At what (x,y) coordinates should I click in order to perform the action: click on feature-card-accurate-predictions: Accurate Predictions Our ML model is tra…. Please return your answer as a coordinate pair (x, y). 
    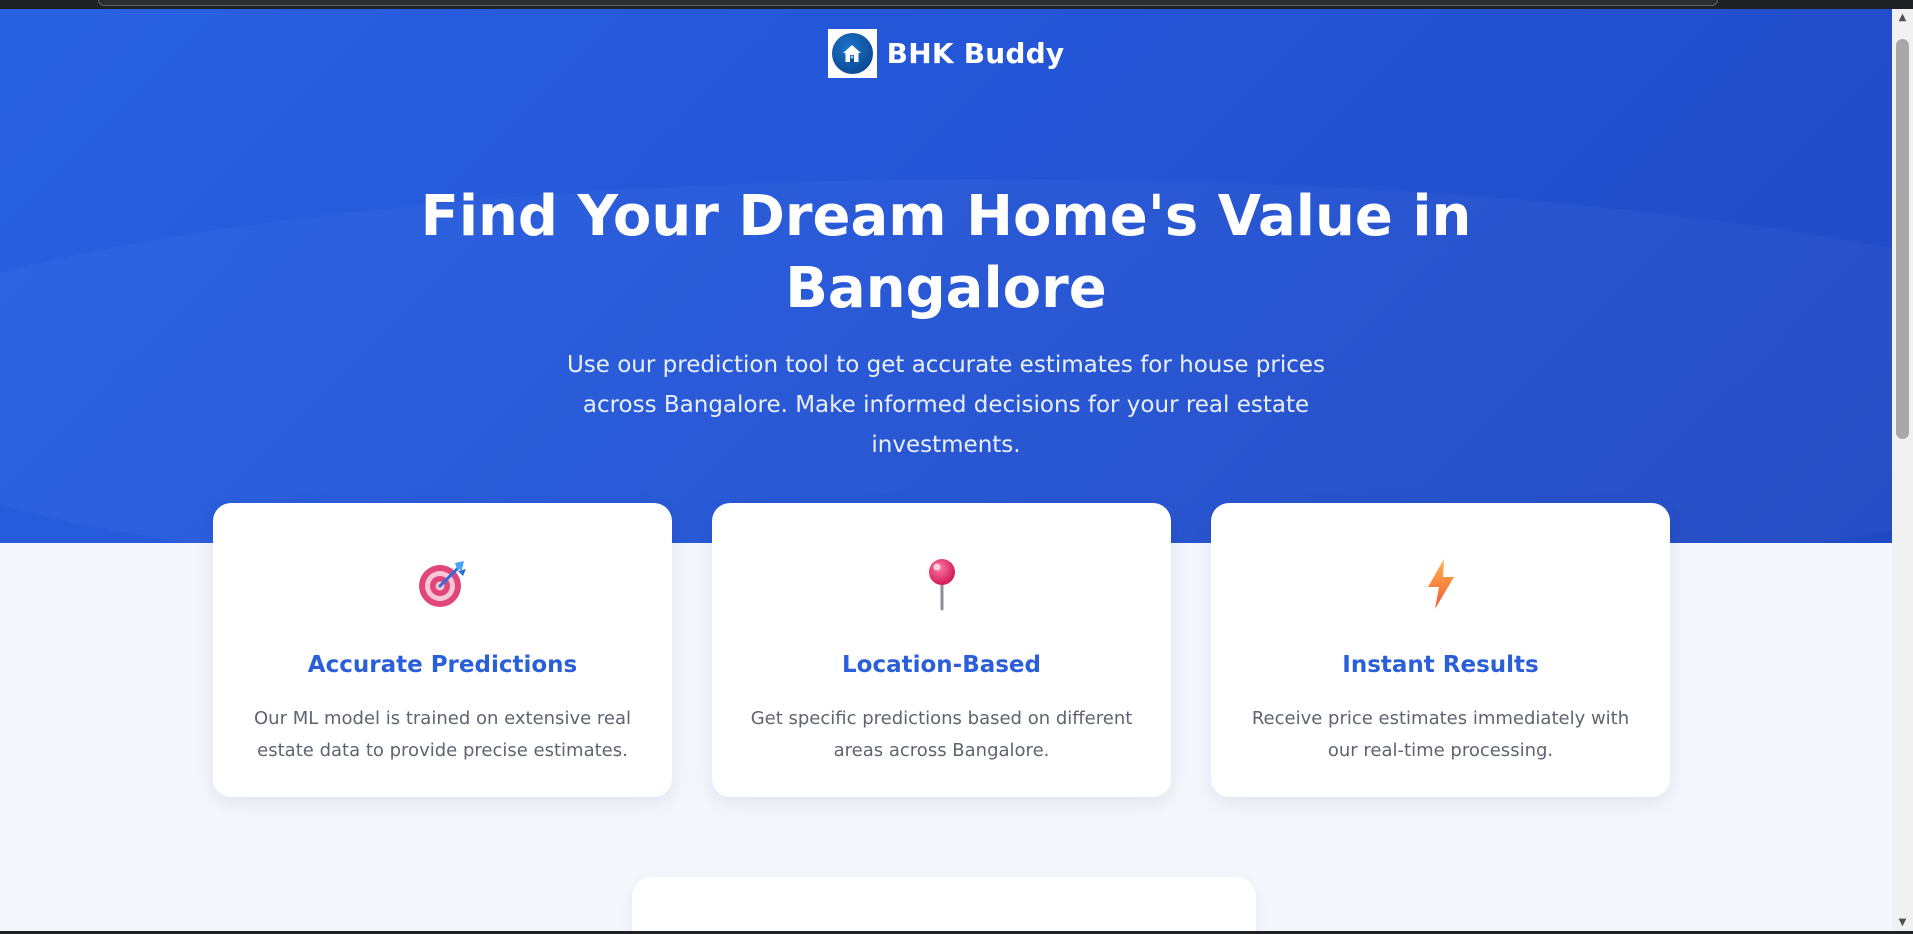
    Looking at the image, I should click on (442, 650).